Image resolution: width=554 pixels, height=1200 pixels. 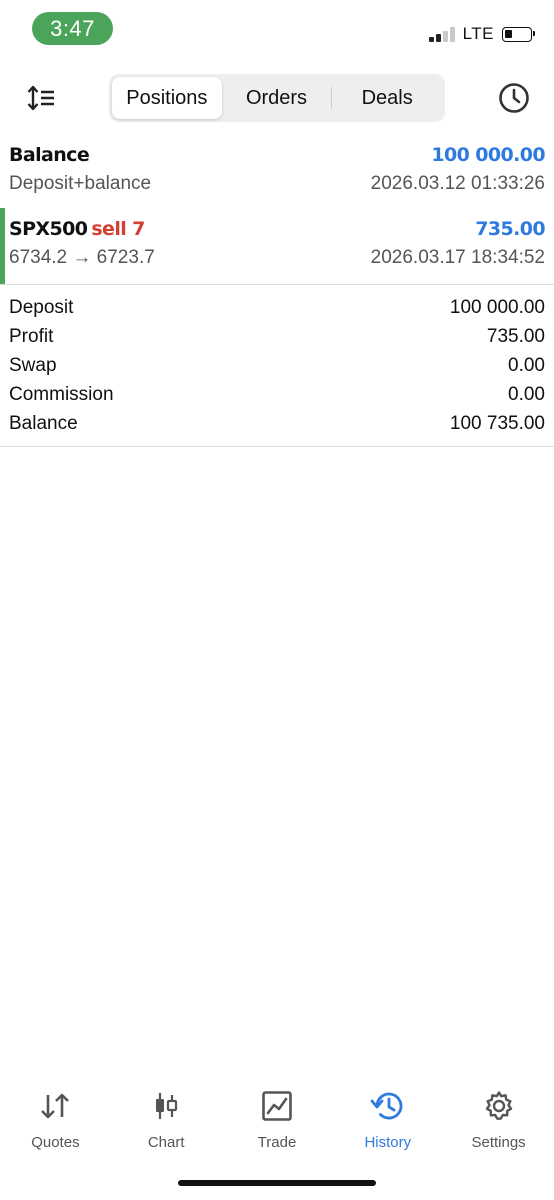 What do you see at coordinates (72, 28) in the screenshot?
I see `status-time: 3:47` at bounding box center [72, 28].